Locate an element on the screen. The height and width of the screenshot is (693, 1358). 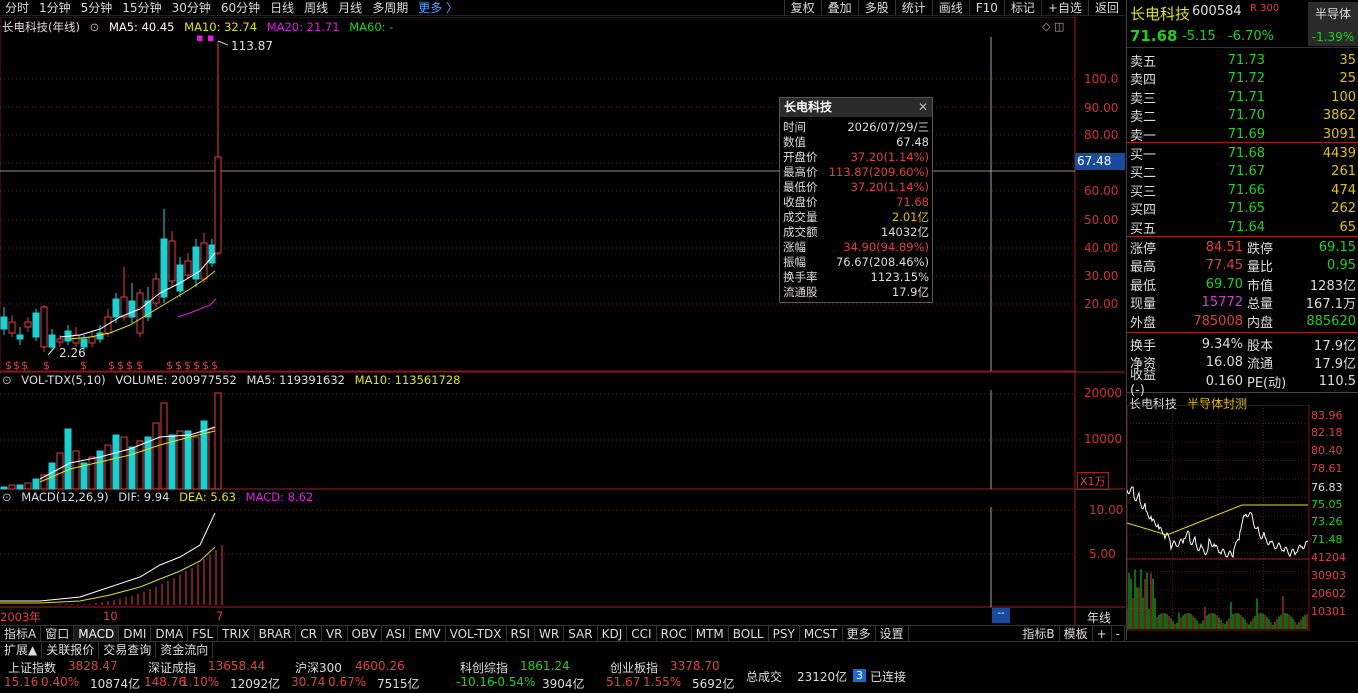
stat-row: 最低 69.70 市值 1283亿 is located at coordinates (1242, 284).